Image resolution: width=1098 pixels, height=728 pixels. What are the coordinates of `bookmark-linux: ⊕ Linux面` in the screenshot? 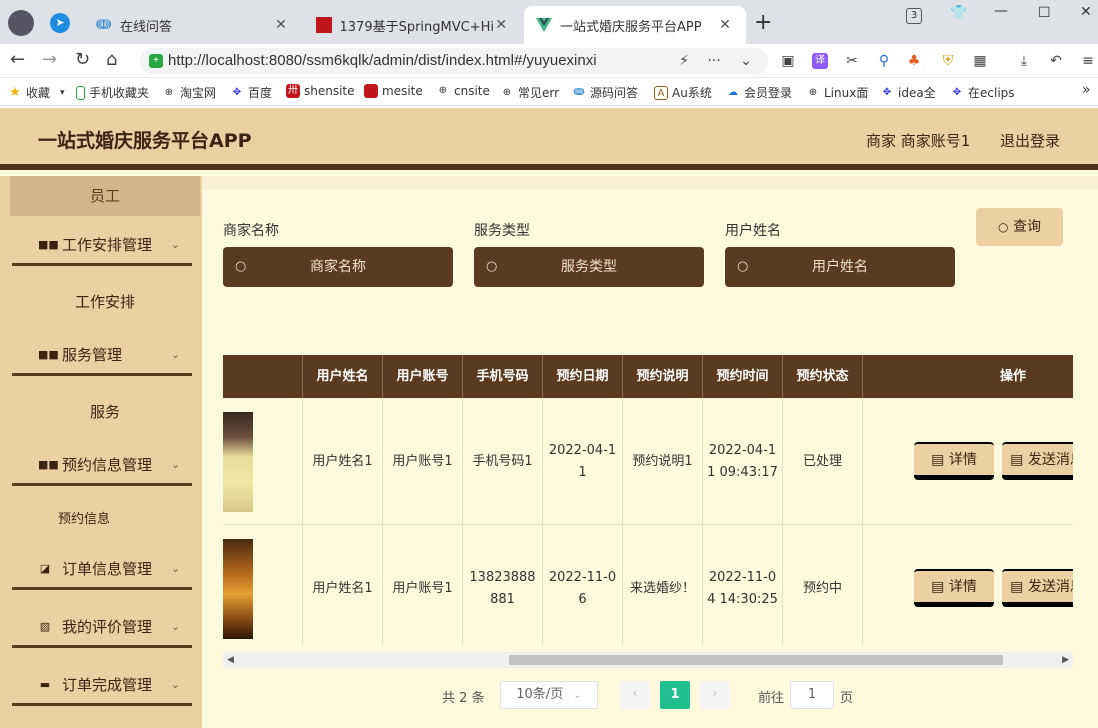 It's located at (837, 92).